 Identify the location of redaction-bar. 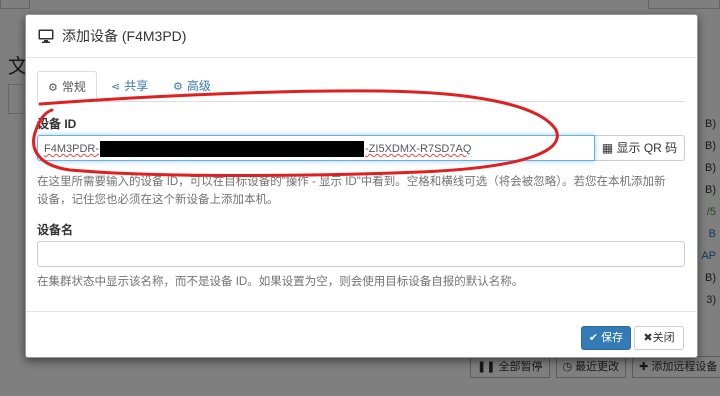
(232, 149).